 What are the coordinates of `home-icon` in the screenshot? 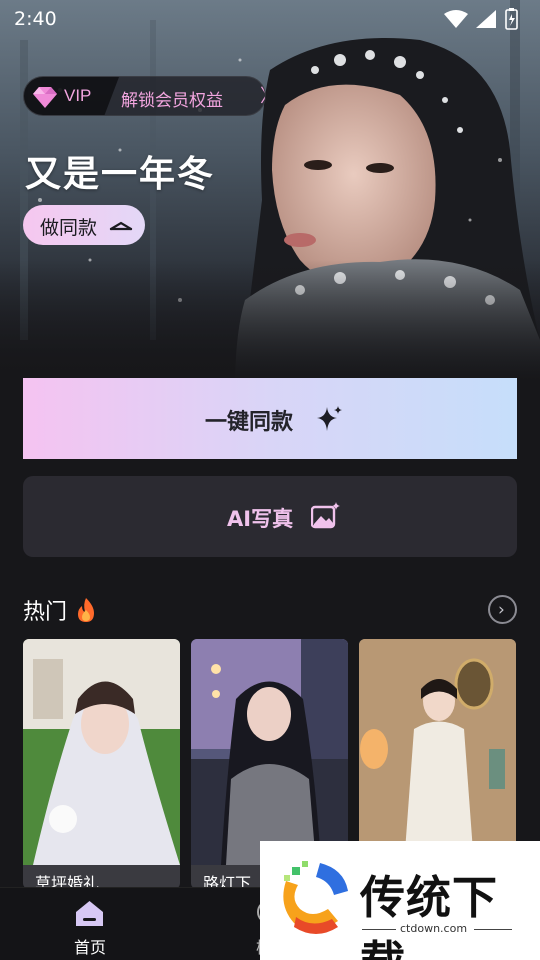 It's located at (89, 913).